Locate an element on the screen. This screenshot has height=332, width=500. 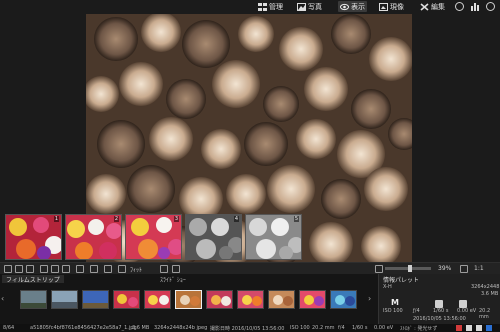
filmstrip-panel: フィルムストリップ ｽﾗｲﾄﾞ ｼｮｰ ‹ › is located at coordinates (189, 299).